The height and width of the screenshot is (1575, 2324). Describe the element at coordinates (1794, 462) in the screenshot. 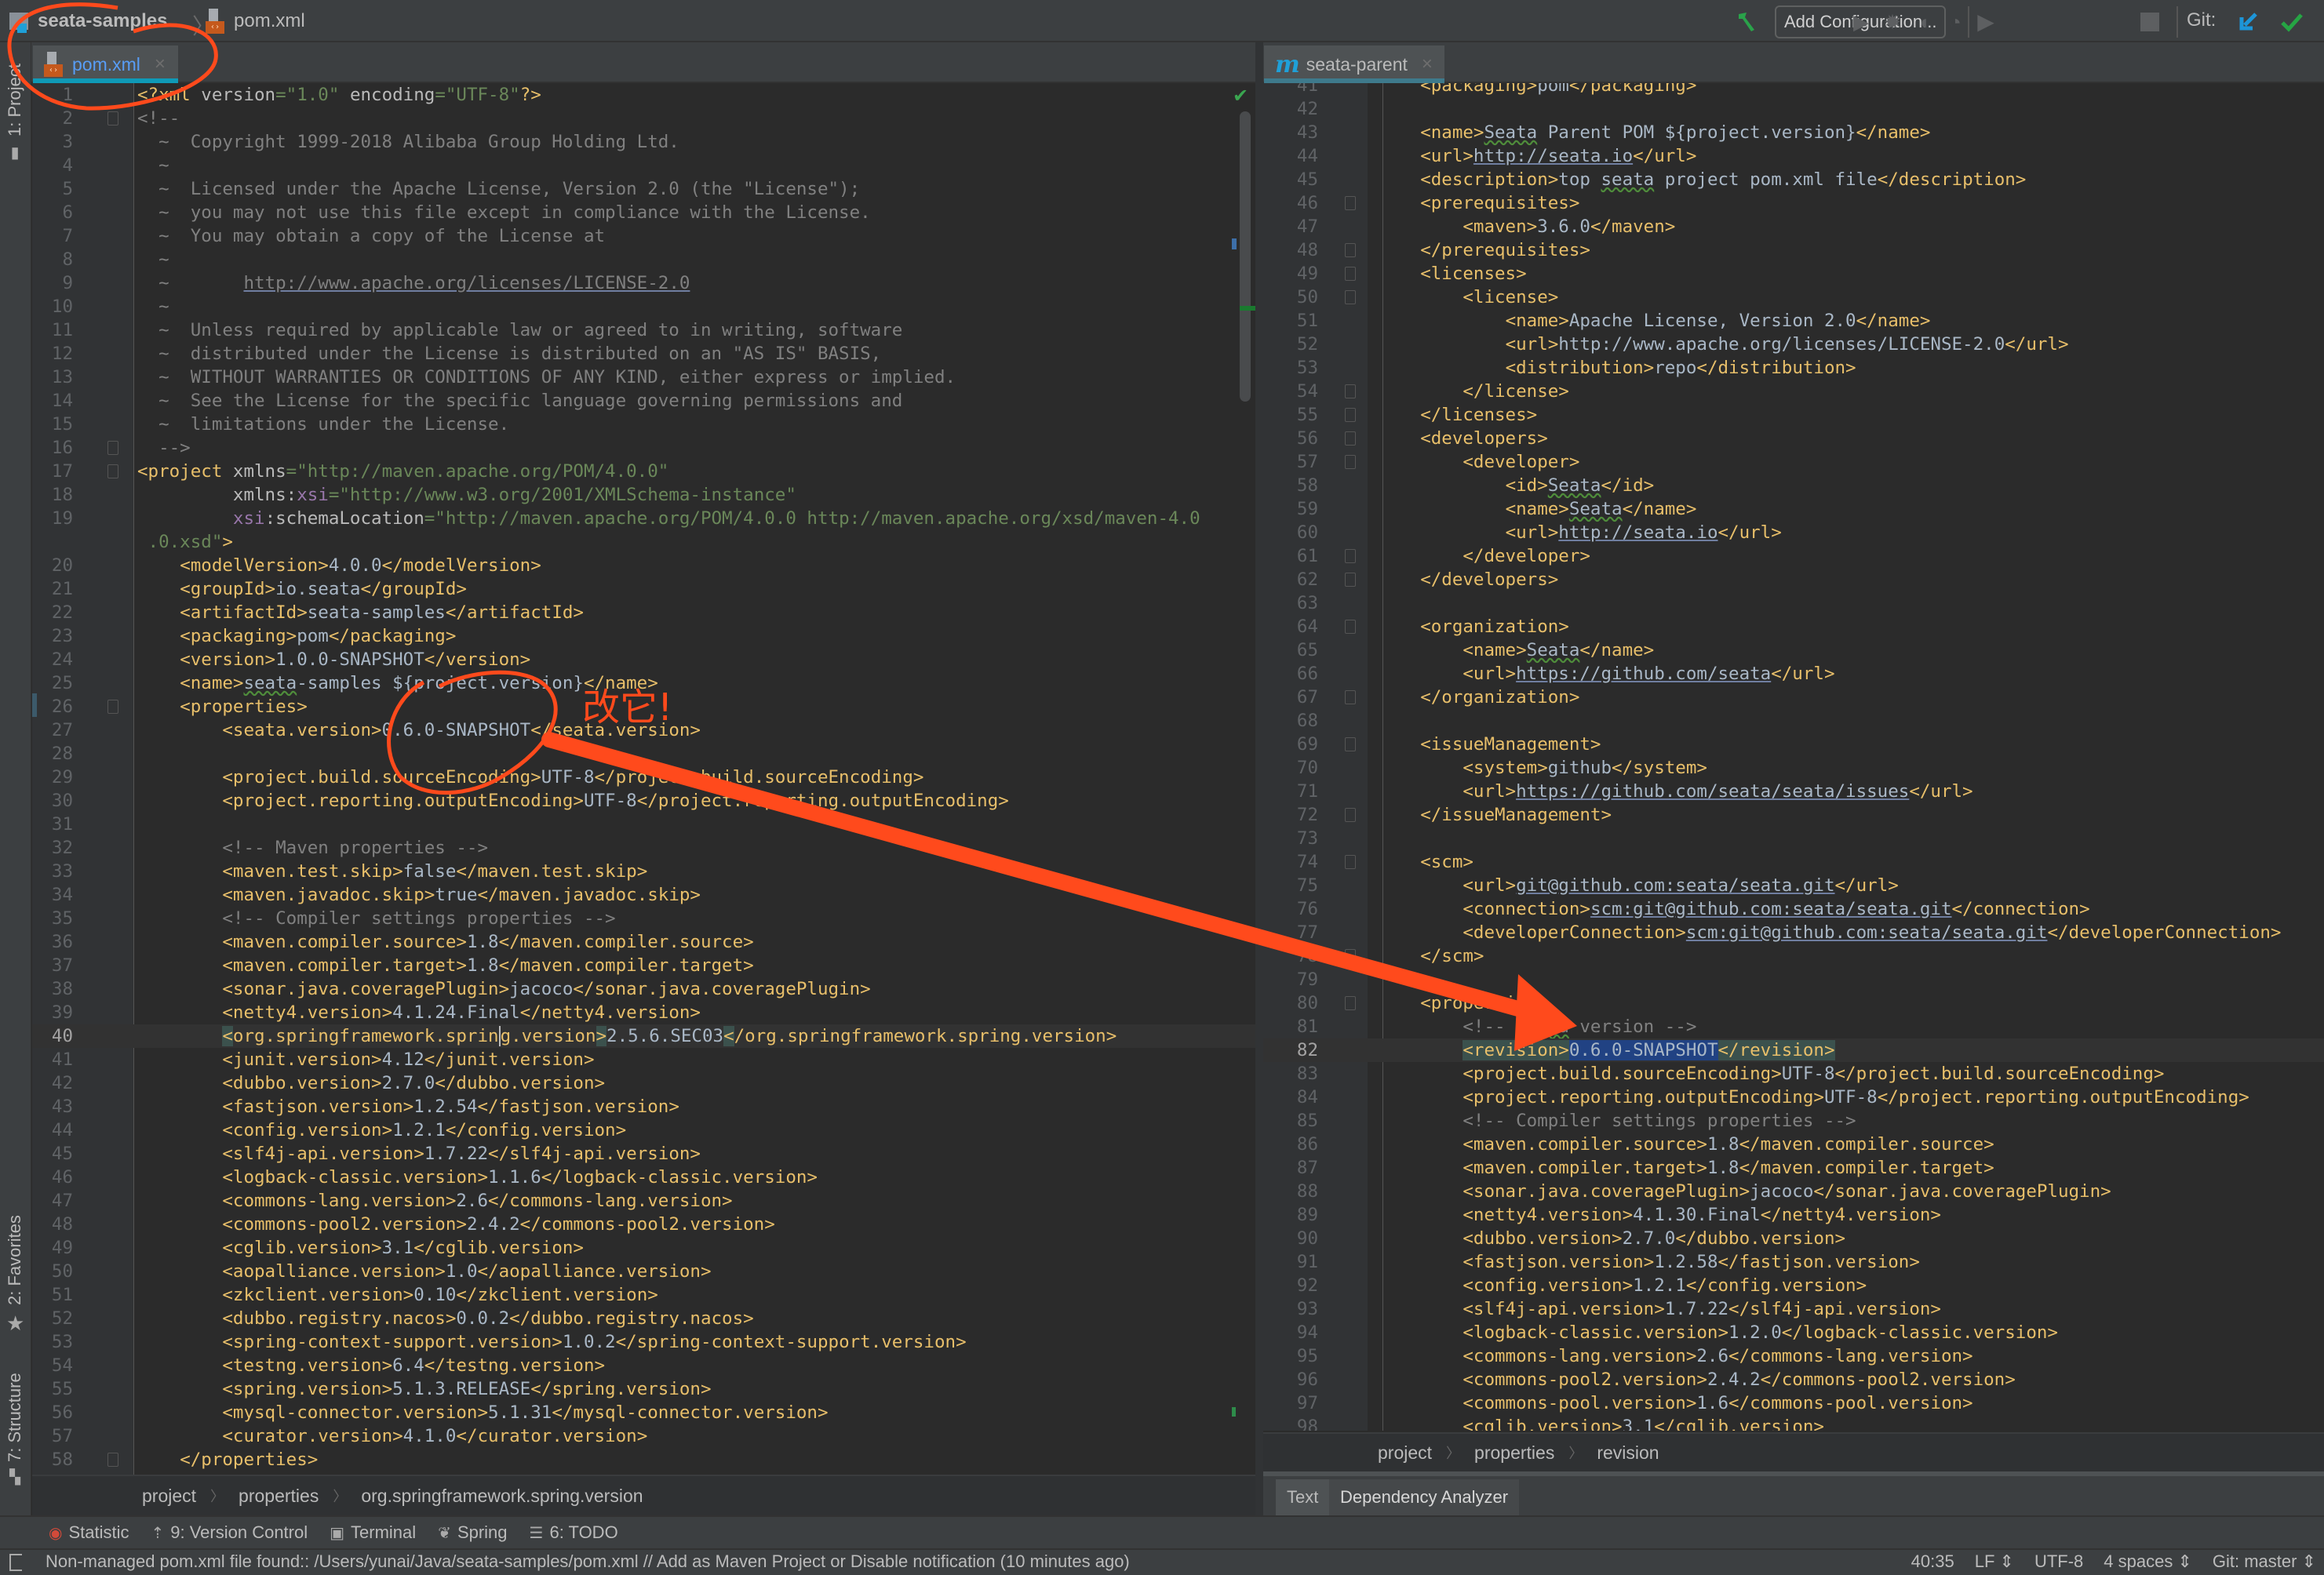

I see `code-line: 57 <developer>` at that location.